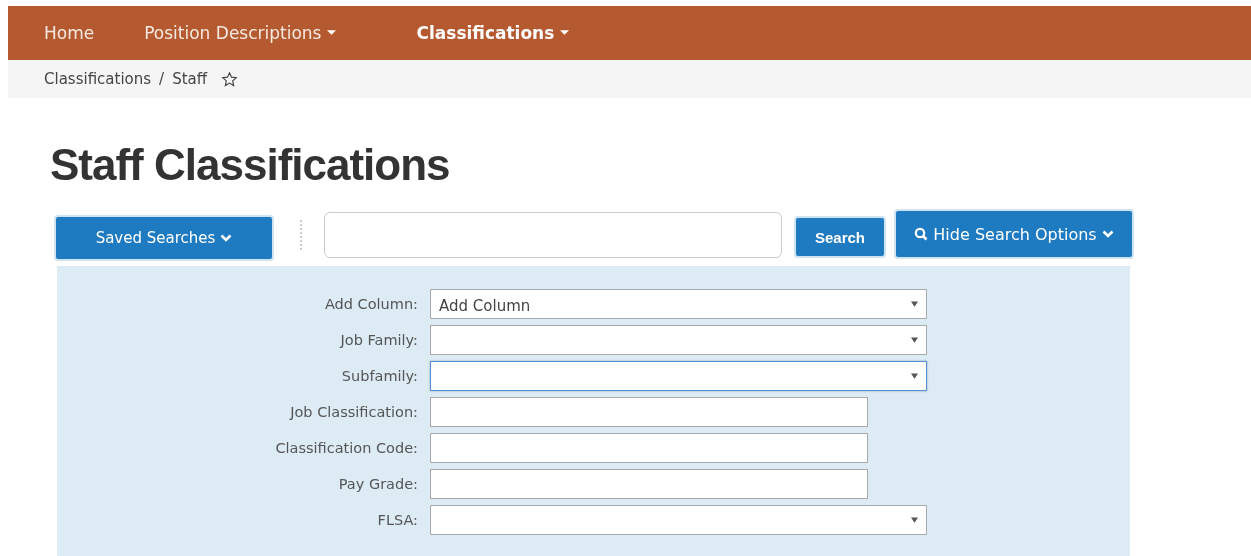  What do you see at coordinates (377, 484) in the screenshot?
I see `field-label: Pay Grade:` at bounding box center [377, 484].